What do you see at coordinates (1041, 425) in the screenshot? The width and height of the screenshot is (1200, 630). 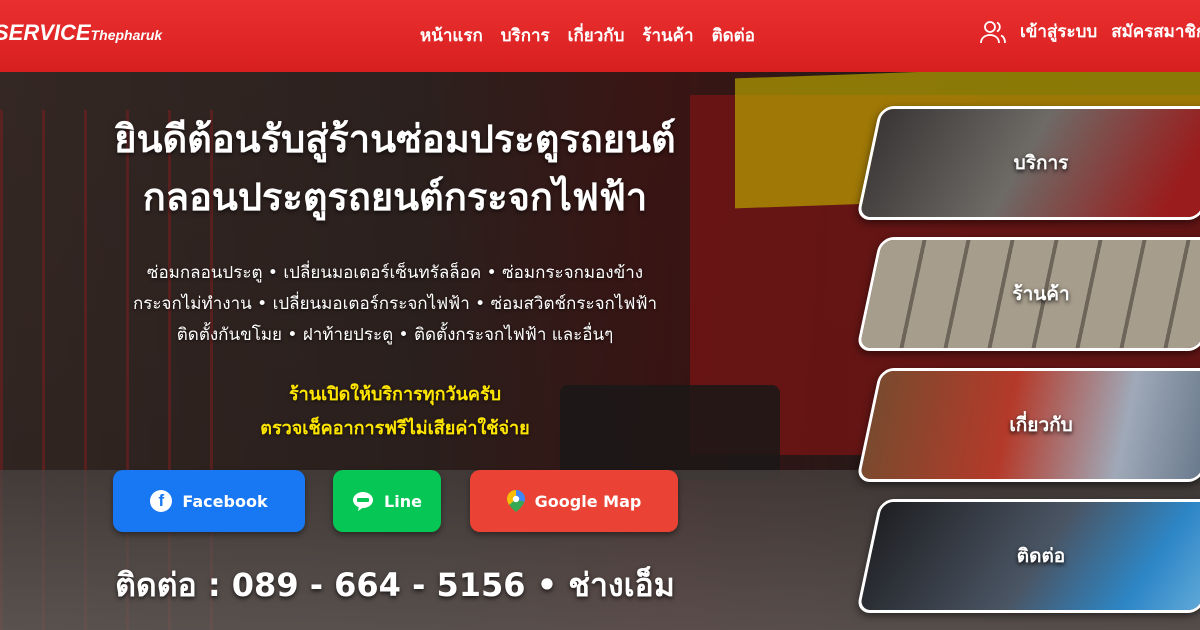 I see `card-about-label: เกี่ยวกับ` at bounding box center [1041, 425].